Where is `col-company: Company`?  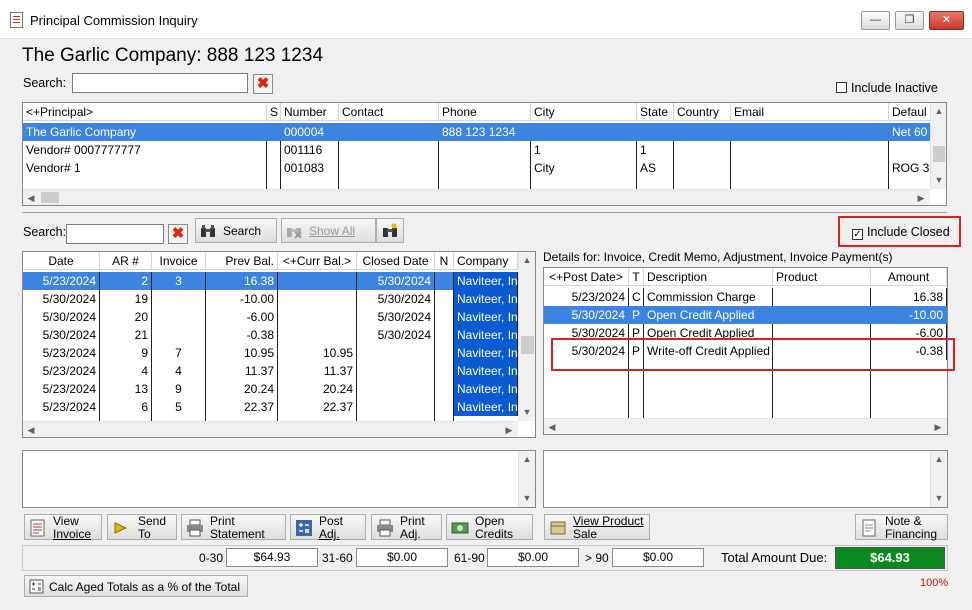 col-company: Company is located at coordinates (486, 261).